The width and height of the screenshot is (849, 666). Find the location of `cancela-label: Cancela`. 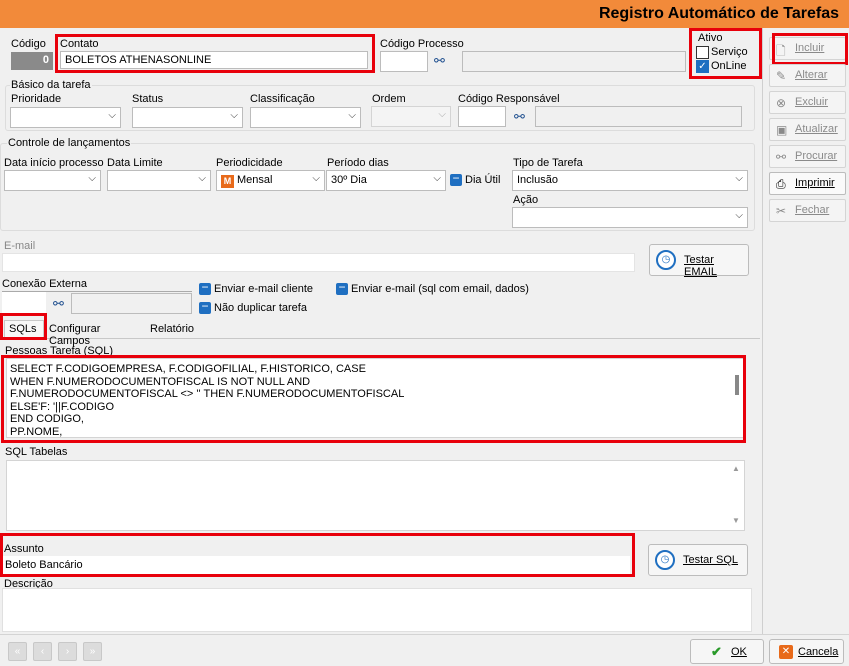

cancela-label: Cancela is located at coordinates (818, 652).